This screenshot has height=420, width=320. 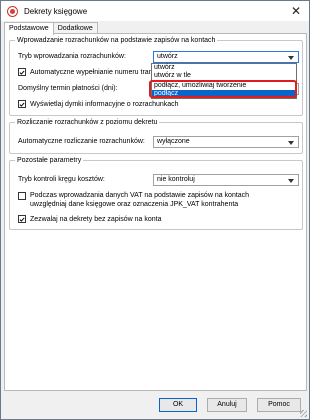 I want to click on vat-checkbox, so click(x=22, y=196).